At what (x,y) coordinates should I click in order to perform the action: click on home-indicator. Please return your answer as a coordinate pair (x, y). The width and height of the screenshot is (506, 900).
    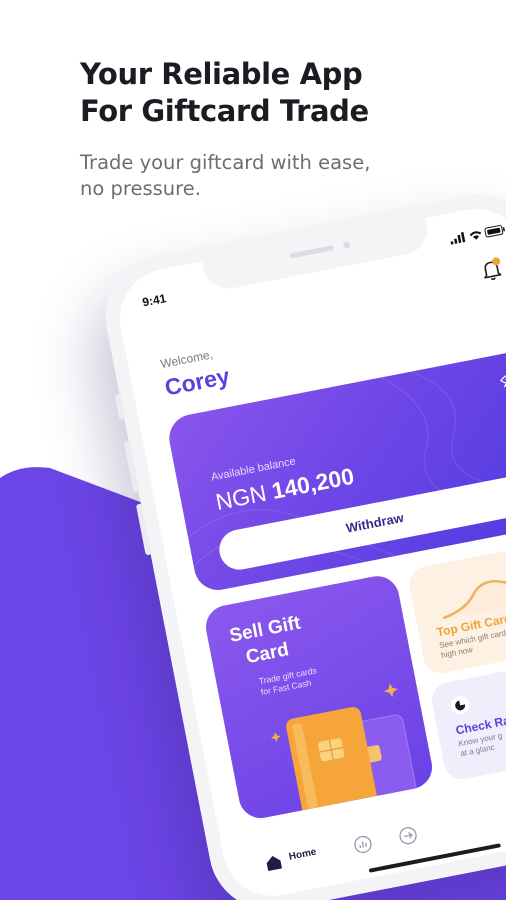
    Looking at the image, I should click on (434, 858).